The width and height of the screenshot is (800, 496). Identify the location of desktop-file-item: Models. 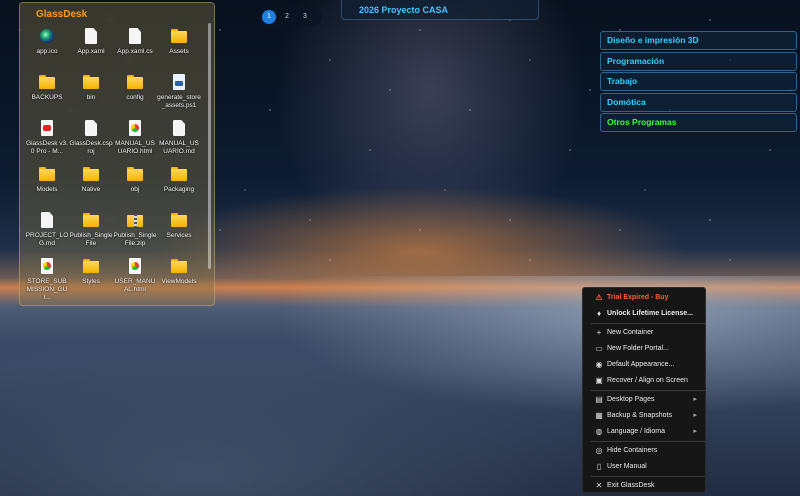
(47, 188).